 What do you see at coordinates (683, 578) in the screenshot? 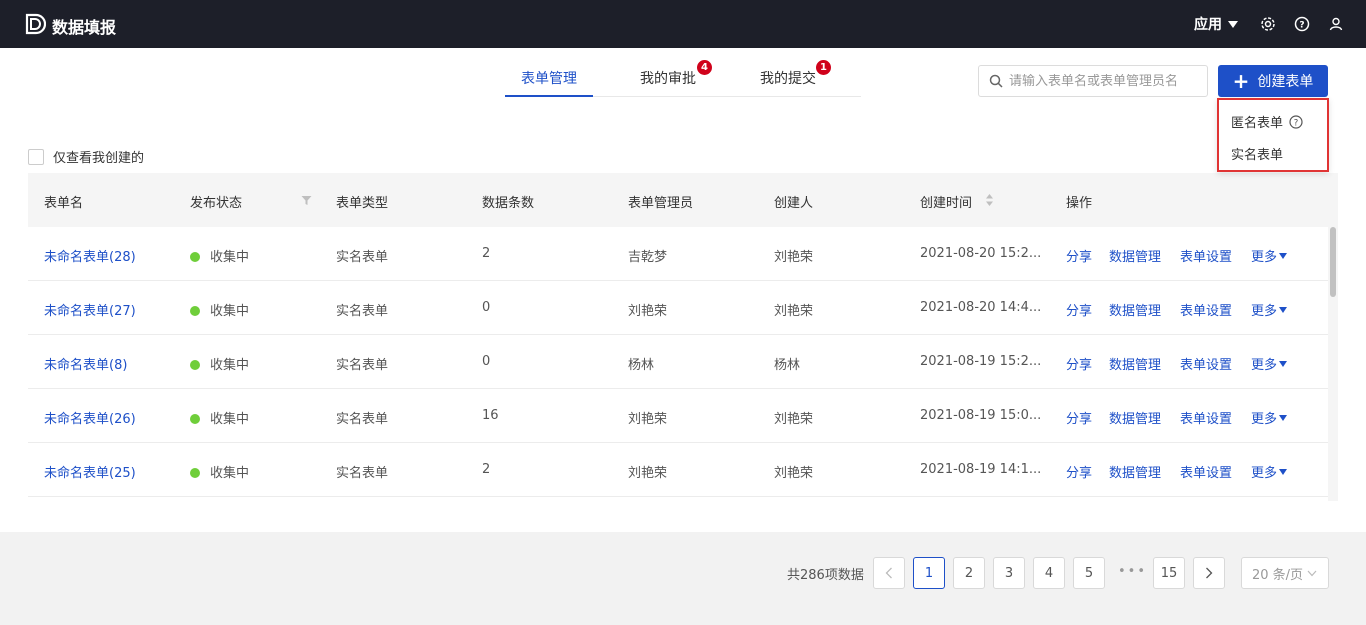
I see `pagination-bar: 共286项数据 1 2 3 4 5 ••• 15 20 条/页` at bounding box center [683, 578].